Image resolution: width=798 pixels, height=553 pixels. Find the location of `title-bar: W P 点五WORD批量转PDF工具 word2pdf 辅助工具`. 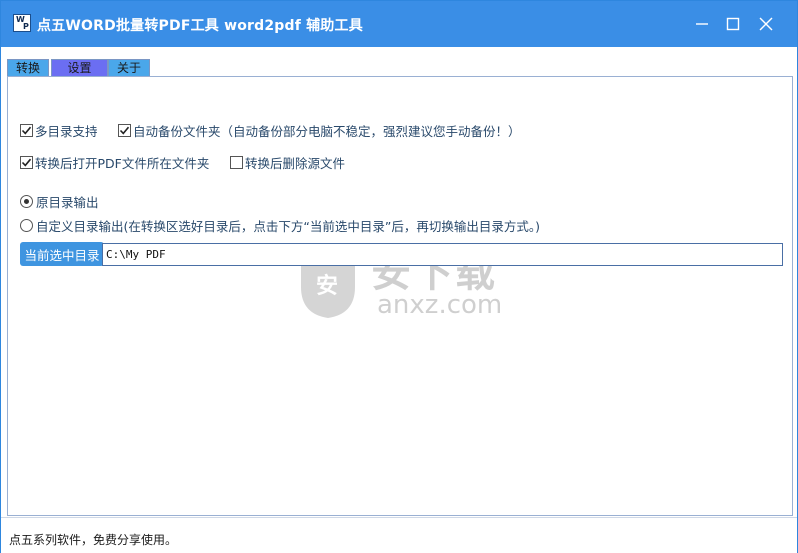

title-bar: W P 点五WORD批量转PDF工具 word2pdf 辅助工具 is located at coordinates (399, 24).